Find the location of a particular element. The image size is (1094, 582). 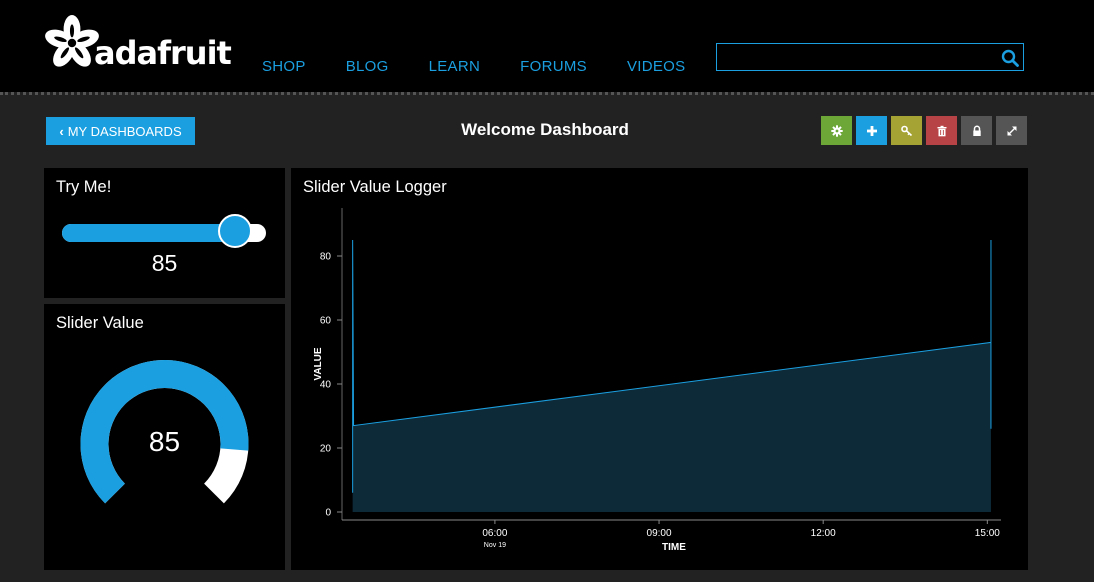

gauge-value: 85 is located at coordinates (164, 441).